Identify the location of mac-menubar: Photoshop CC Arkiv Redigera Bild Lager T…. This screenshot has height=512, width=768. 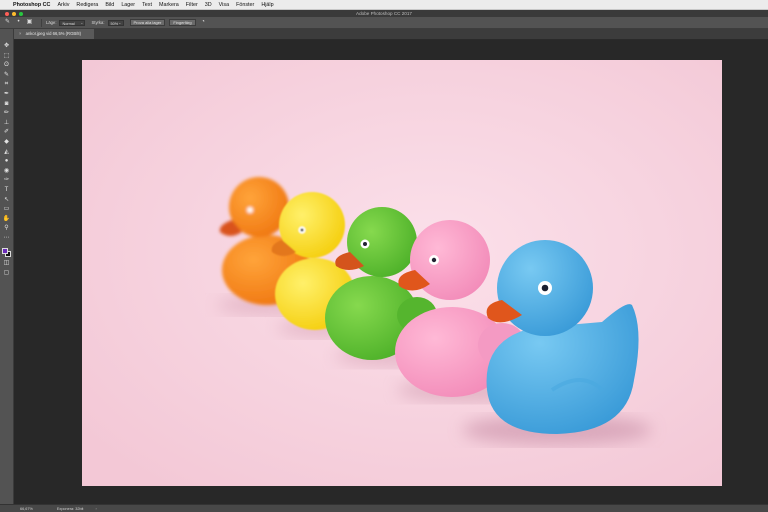
(384, 5).